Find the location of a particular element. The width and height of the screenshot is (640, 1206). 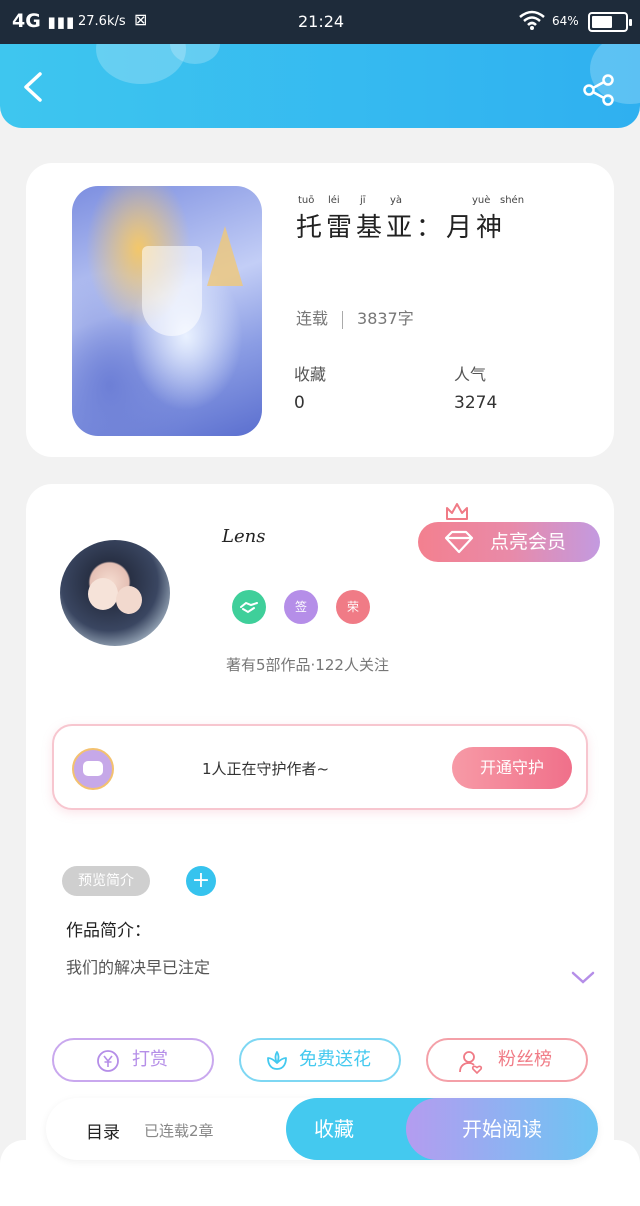

honor-badge: 荣 is located at coordinates (353, 607).